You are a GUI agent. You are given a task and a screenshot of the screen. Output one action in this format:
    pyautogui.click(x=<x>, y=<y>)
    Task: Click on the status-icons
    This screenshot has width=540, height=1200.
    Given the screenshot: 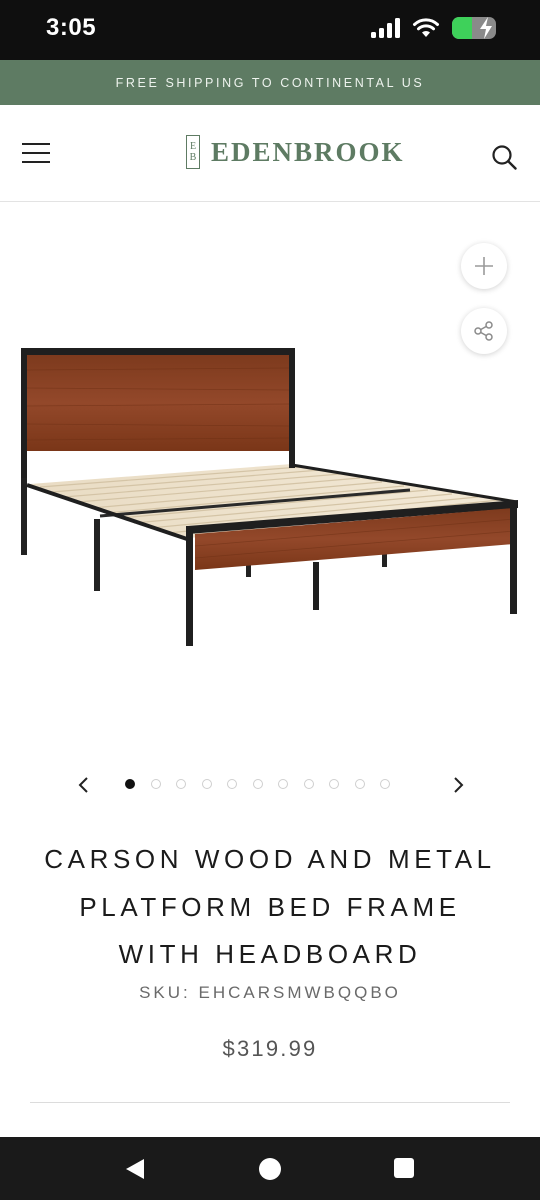 What is the action you would take?
    pyautogui.click(x=433, y=28)
    